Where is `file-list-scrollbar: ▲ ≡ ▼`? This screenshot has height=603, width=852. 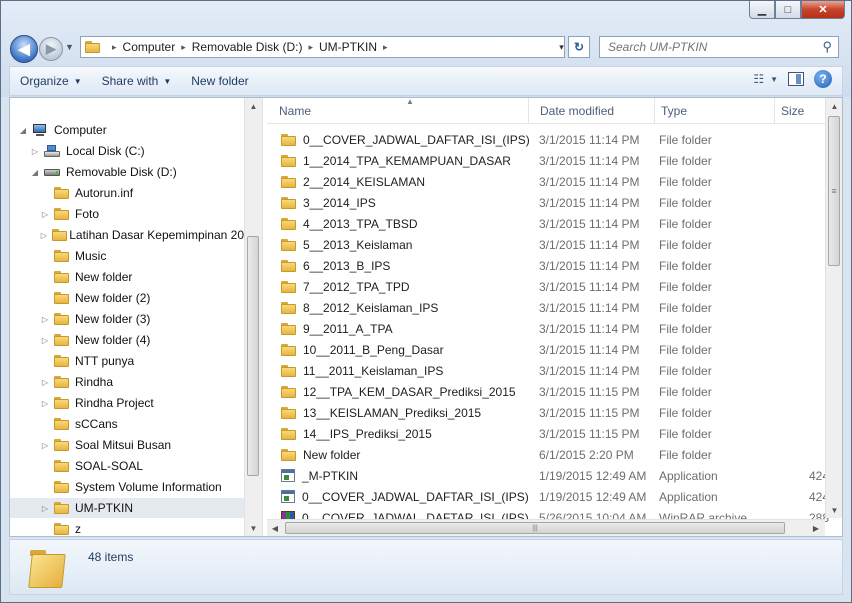 file-list-scrollbar: ▲ ≡ ▼ is located at coordinates (833, 308).